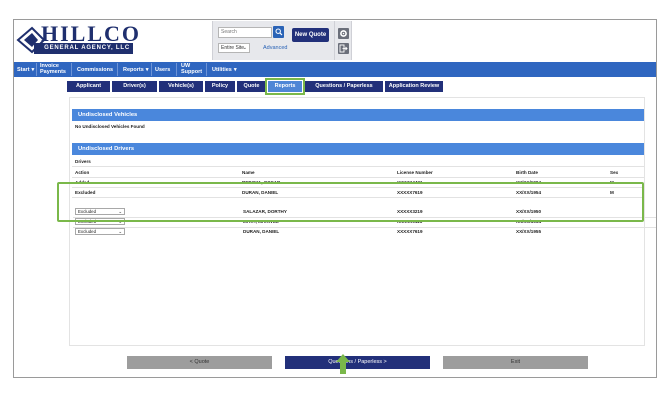  What do you see at coordinates (275, 48) in the screenshot?
I see `advanced-search-link: Advanced` at bounding box center [275, 48].